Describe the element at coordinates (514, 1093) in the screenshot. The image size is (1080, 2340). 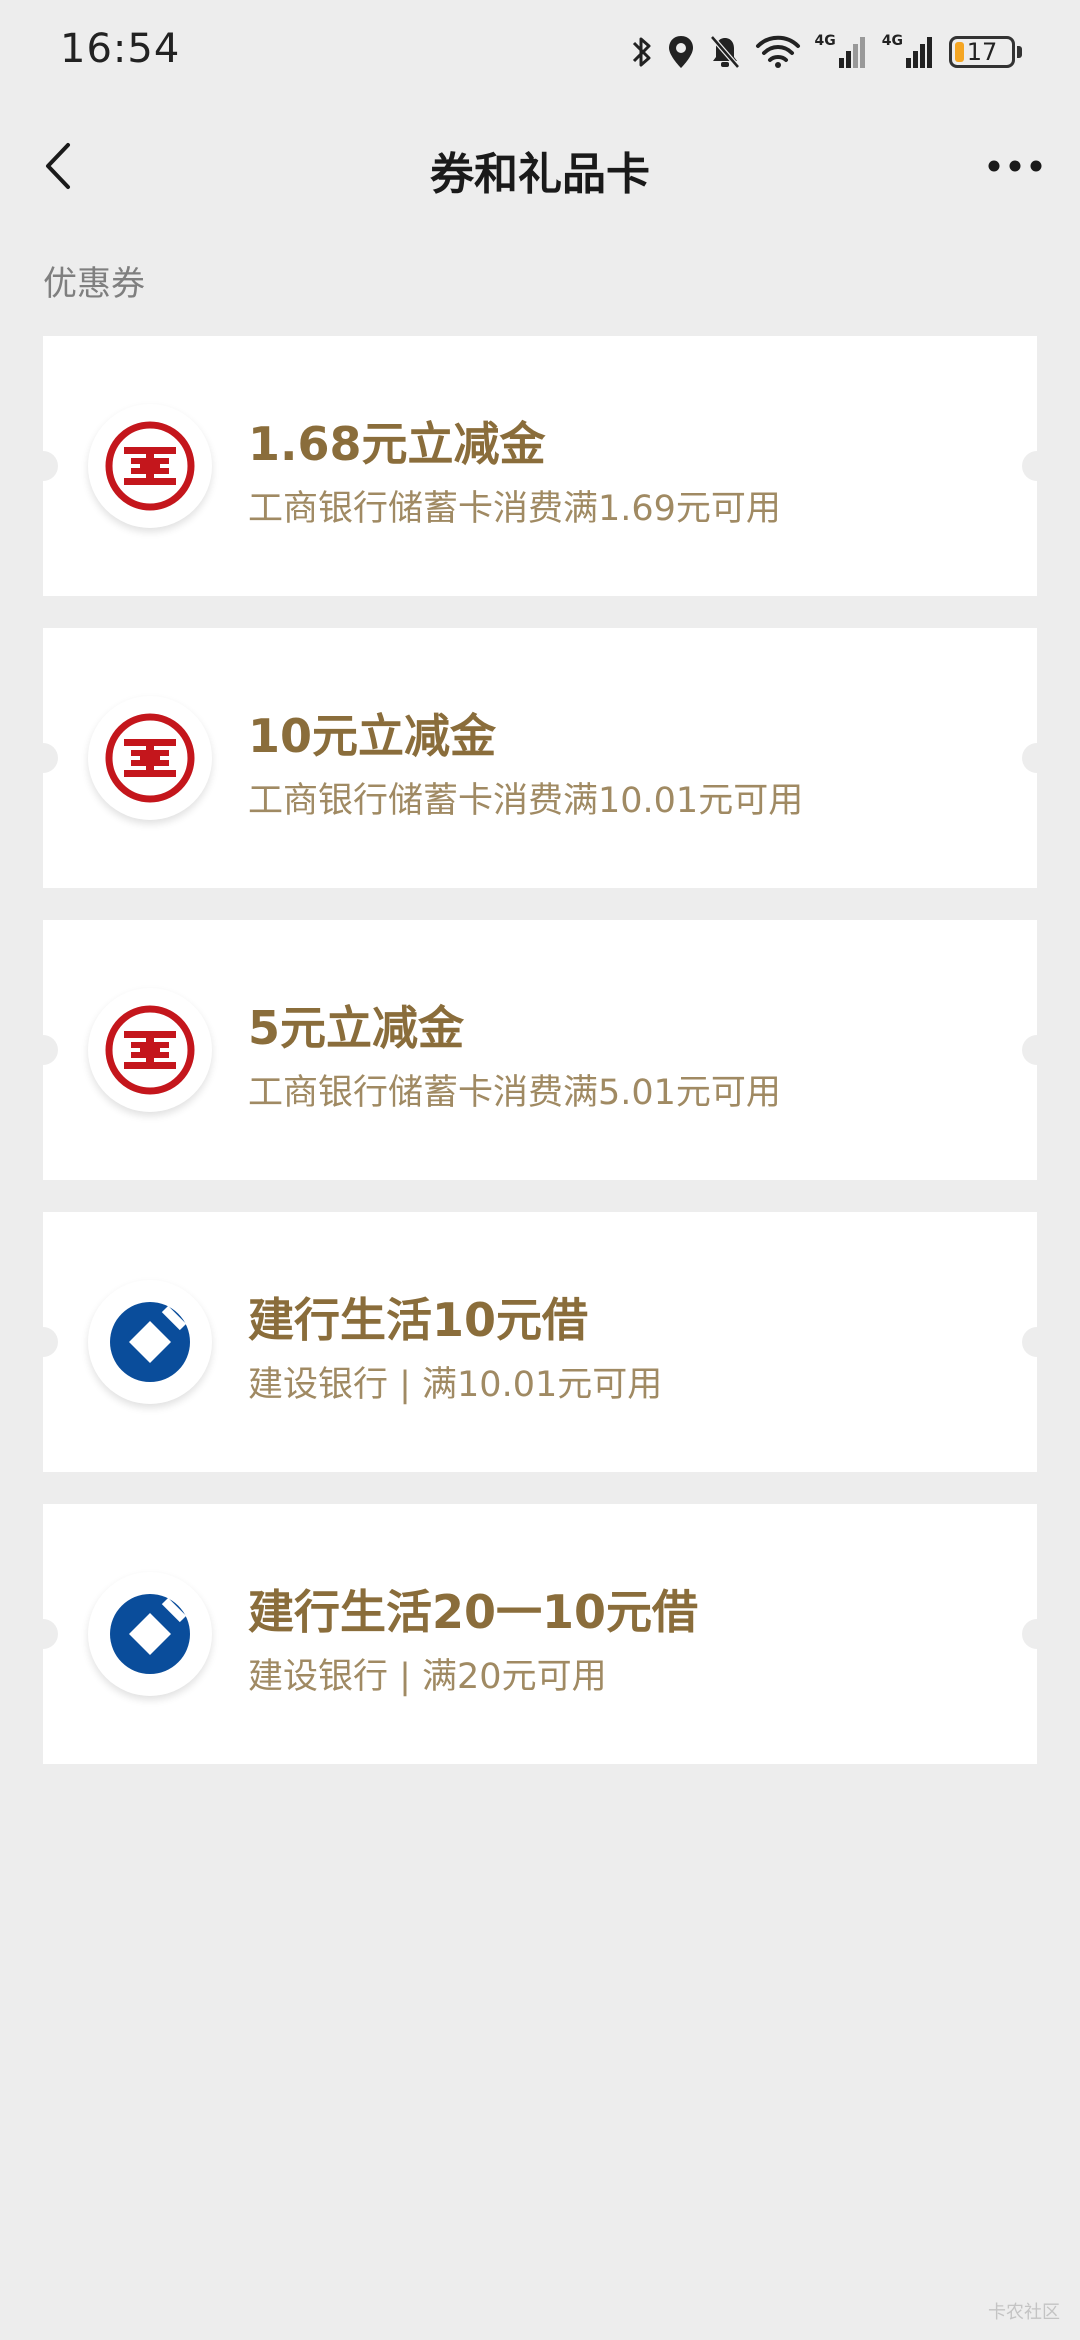
I see `coupon-description: 工商银行储蓄卡消费满5.01元可用` at that location.